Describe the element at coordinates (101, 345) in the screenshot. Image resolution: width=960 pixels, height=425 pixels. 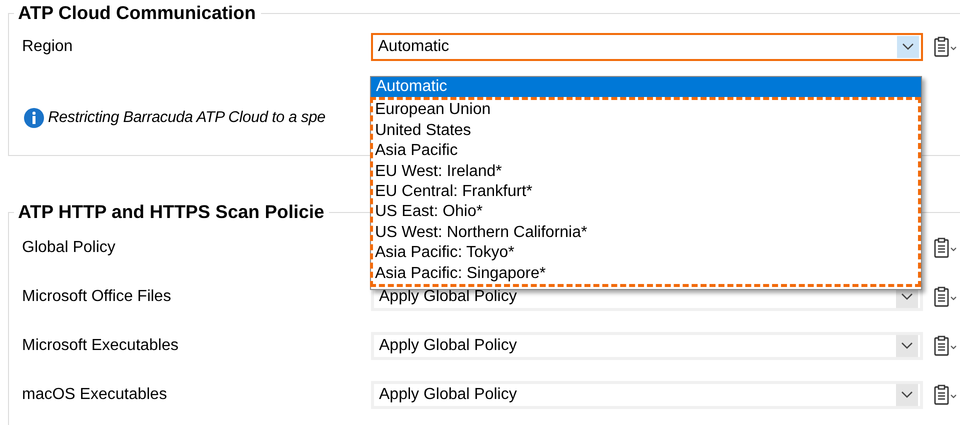
I see `field-label: Microsoft Executables` at that location.